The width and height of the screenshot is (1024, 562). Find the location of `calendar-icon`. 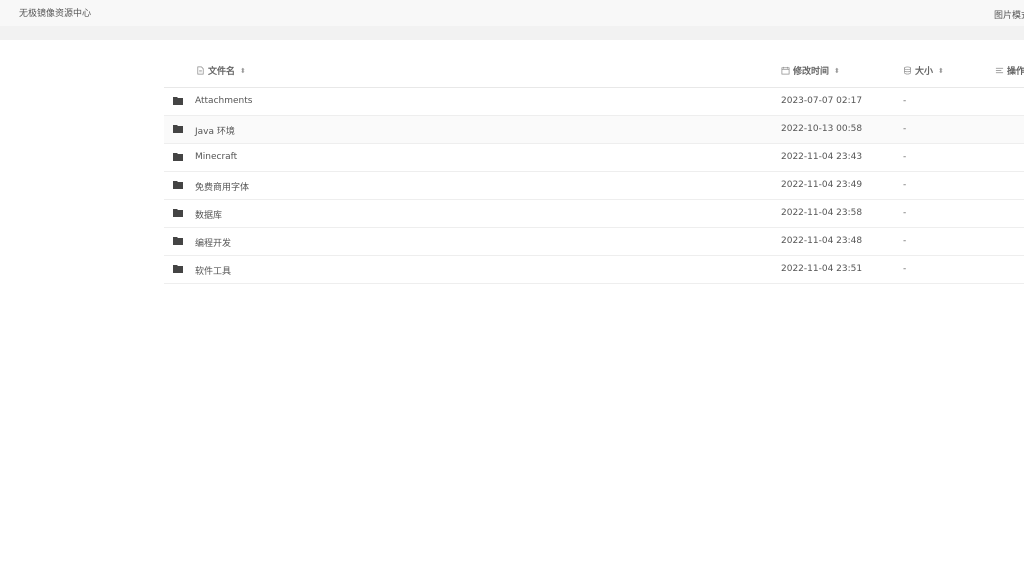

calendar-icon is located at coordinates (785, 70).